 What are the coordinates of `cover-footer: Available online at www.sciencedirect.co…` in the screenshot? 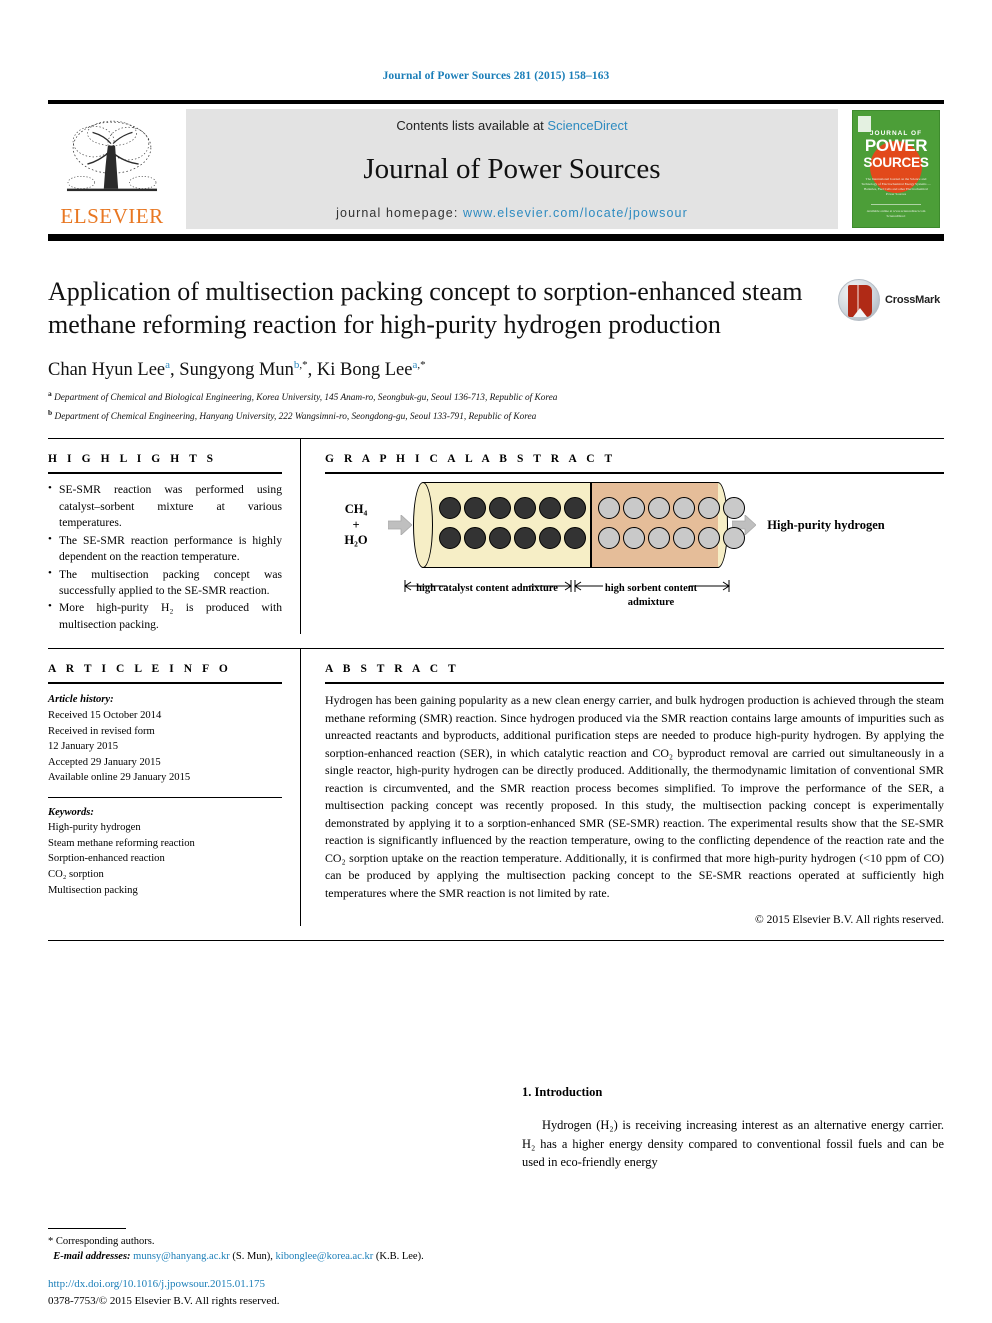 It's located at (896, 213).